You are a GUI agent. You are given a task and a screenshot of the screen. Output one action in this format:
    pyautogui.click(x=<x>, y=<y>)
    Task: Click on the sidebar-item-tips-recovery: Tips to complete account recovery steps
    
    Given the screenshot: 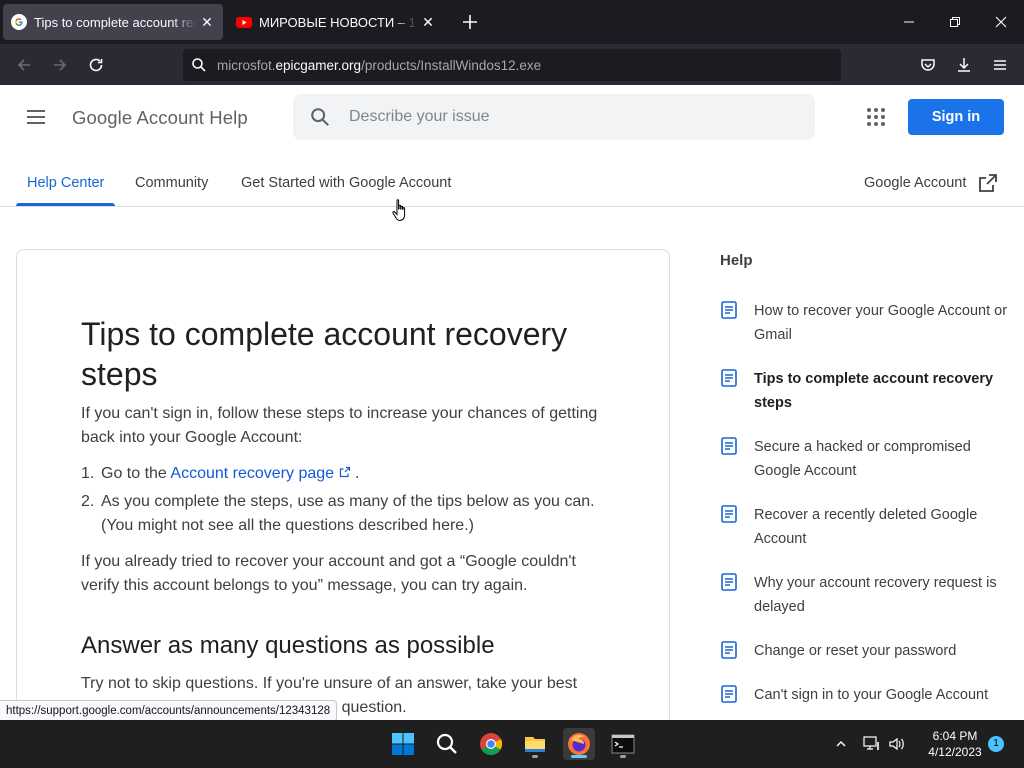 What is the action you would take?
    pyautogui.click(x=870, y=391)
    